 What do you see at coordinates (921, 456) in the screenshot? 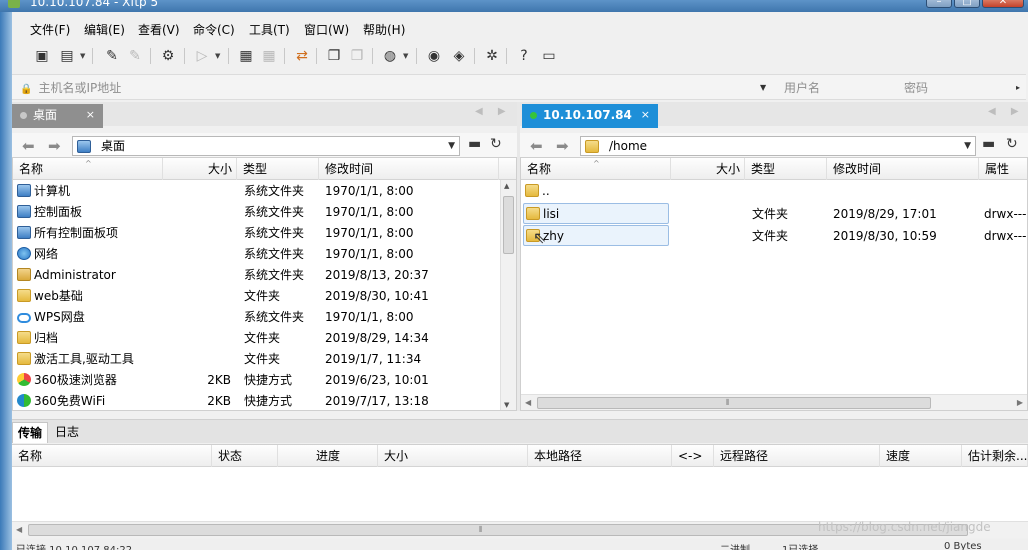
I see `col-speed: 速度` at bounding box center [921, 456].